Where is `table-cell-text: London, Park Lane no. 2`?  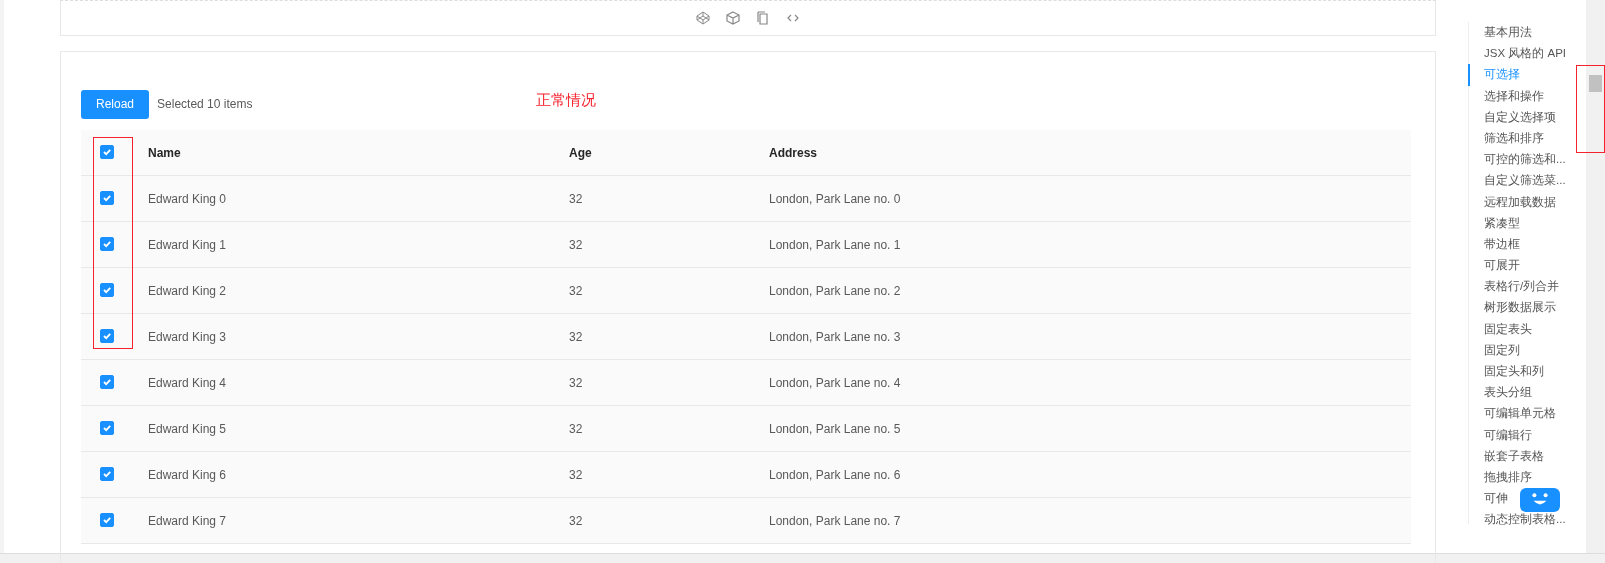
table-cell-text: London, Park Lane no. 2 is located at coordinates (835, 291).